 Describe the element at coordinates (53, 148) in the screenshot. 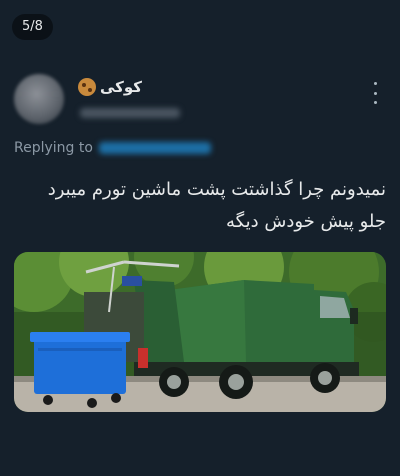

I see `replying-to-label: Replying to` at that location.